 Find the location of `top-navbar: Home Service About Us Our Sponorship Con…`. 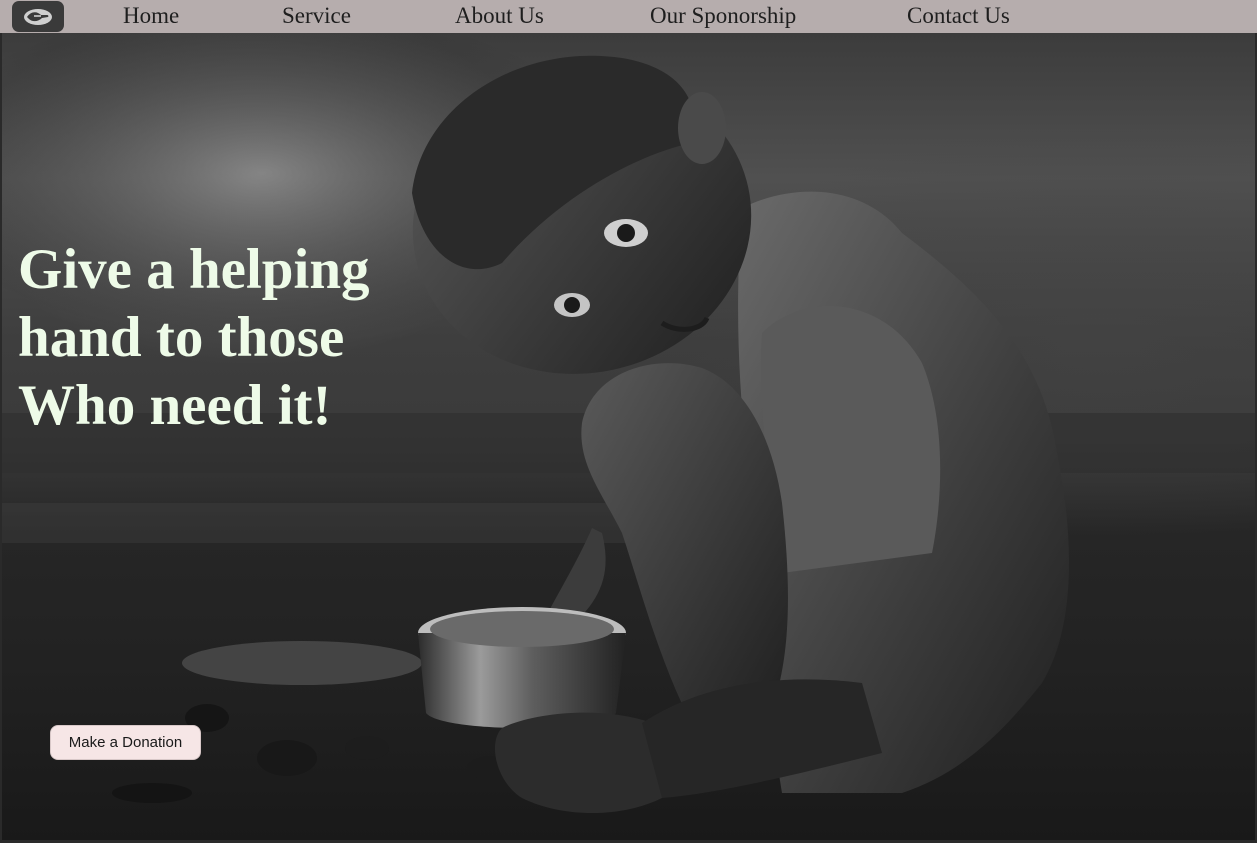

top-navbar: Home Service About Us Our Sponorship Con… is located at coordinates (628, 16).